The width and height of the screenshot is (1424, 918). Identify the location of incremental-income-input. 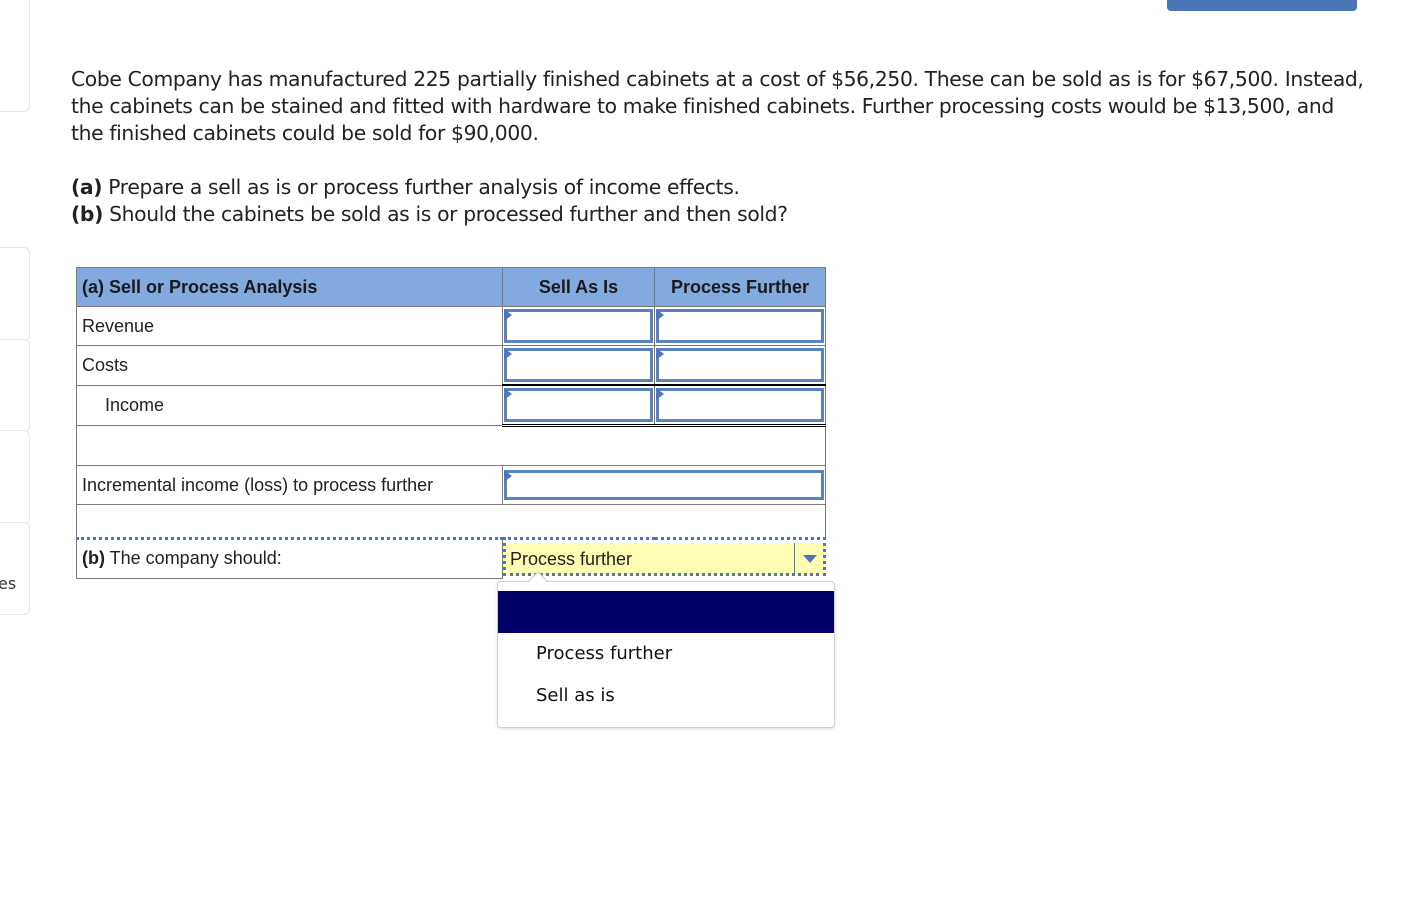
(664, 485).